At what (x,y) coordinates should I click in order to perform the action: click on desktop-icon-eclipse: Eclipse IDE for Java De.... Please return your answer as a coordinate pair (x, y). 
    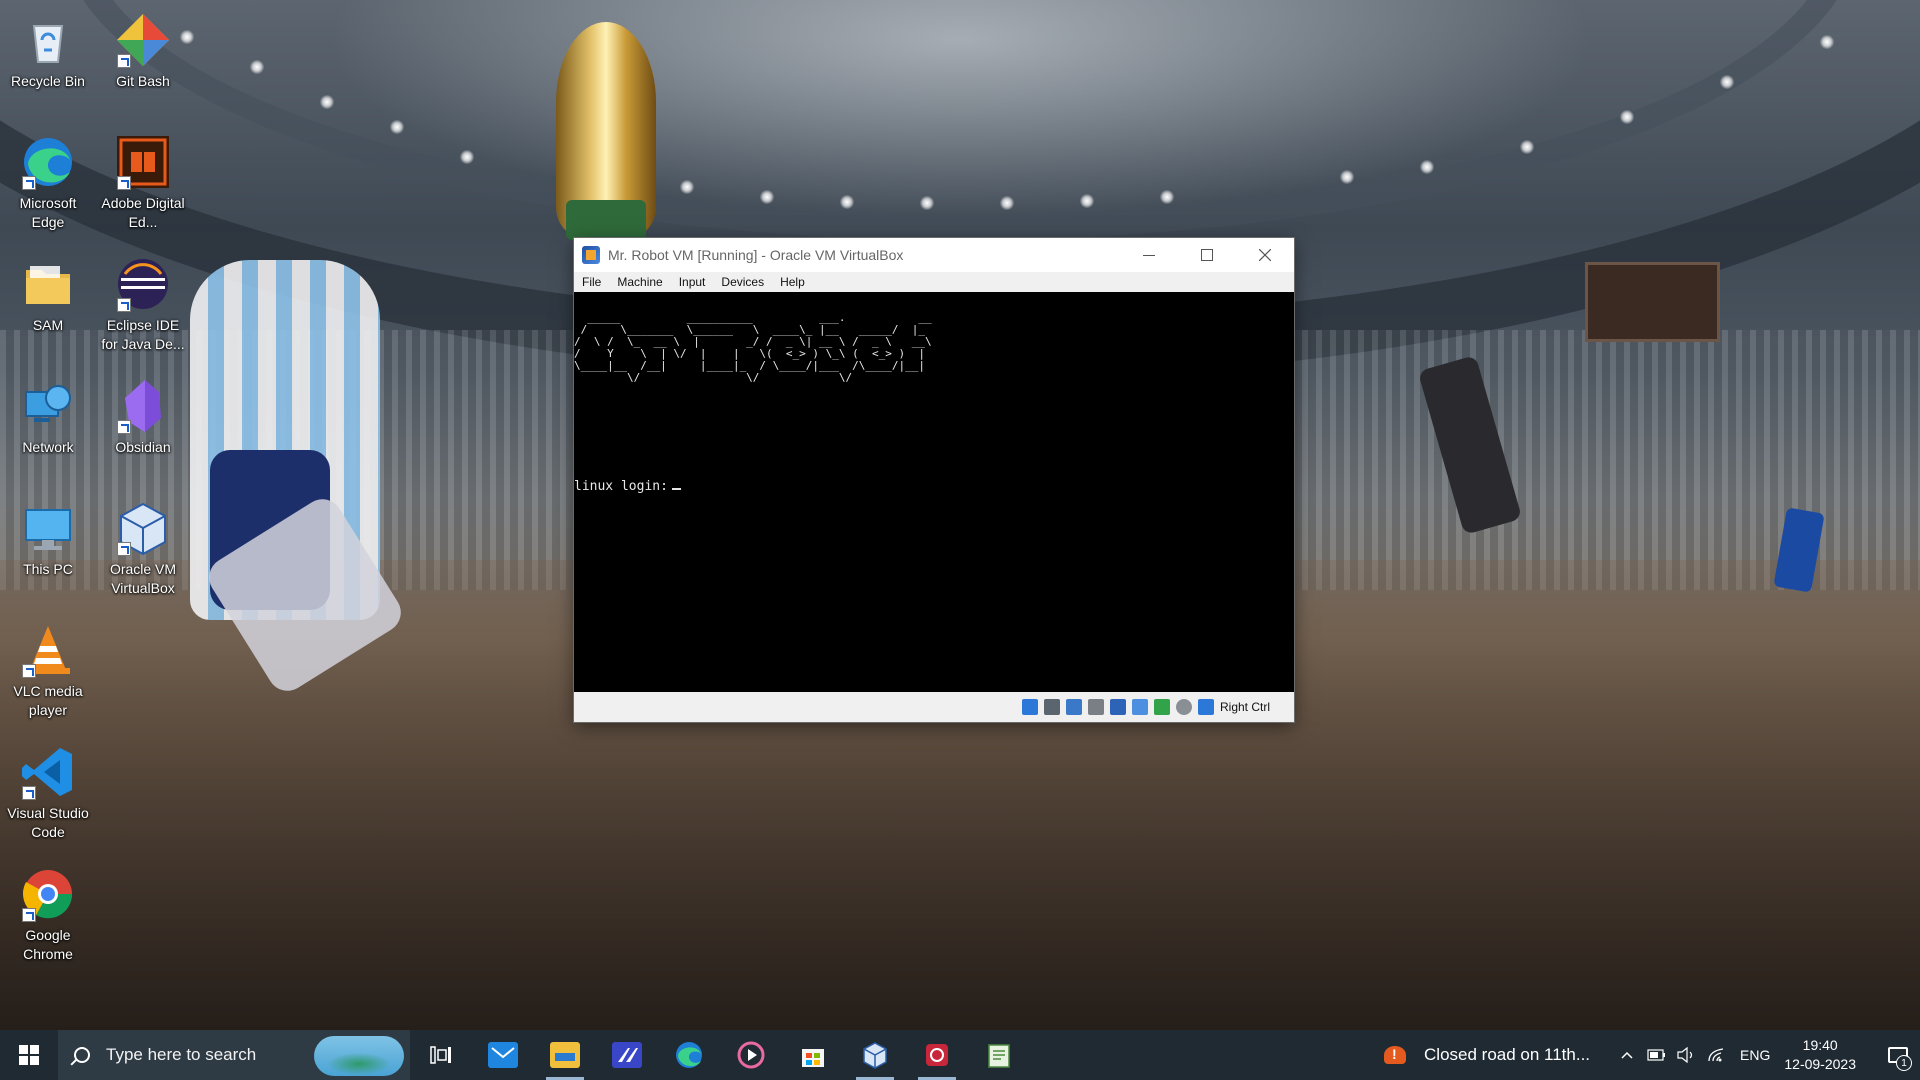
    Looking at the image, I should click on (143, 301).